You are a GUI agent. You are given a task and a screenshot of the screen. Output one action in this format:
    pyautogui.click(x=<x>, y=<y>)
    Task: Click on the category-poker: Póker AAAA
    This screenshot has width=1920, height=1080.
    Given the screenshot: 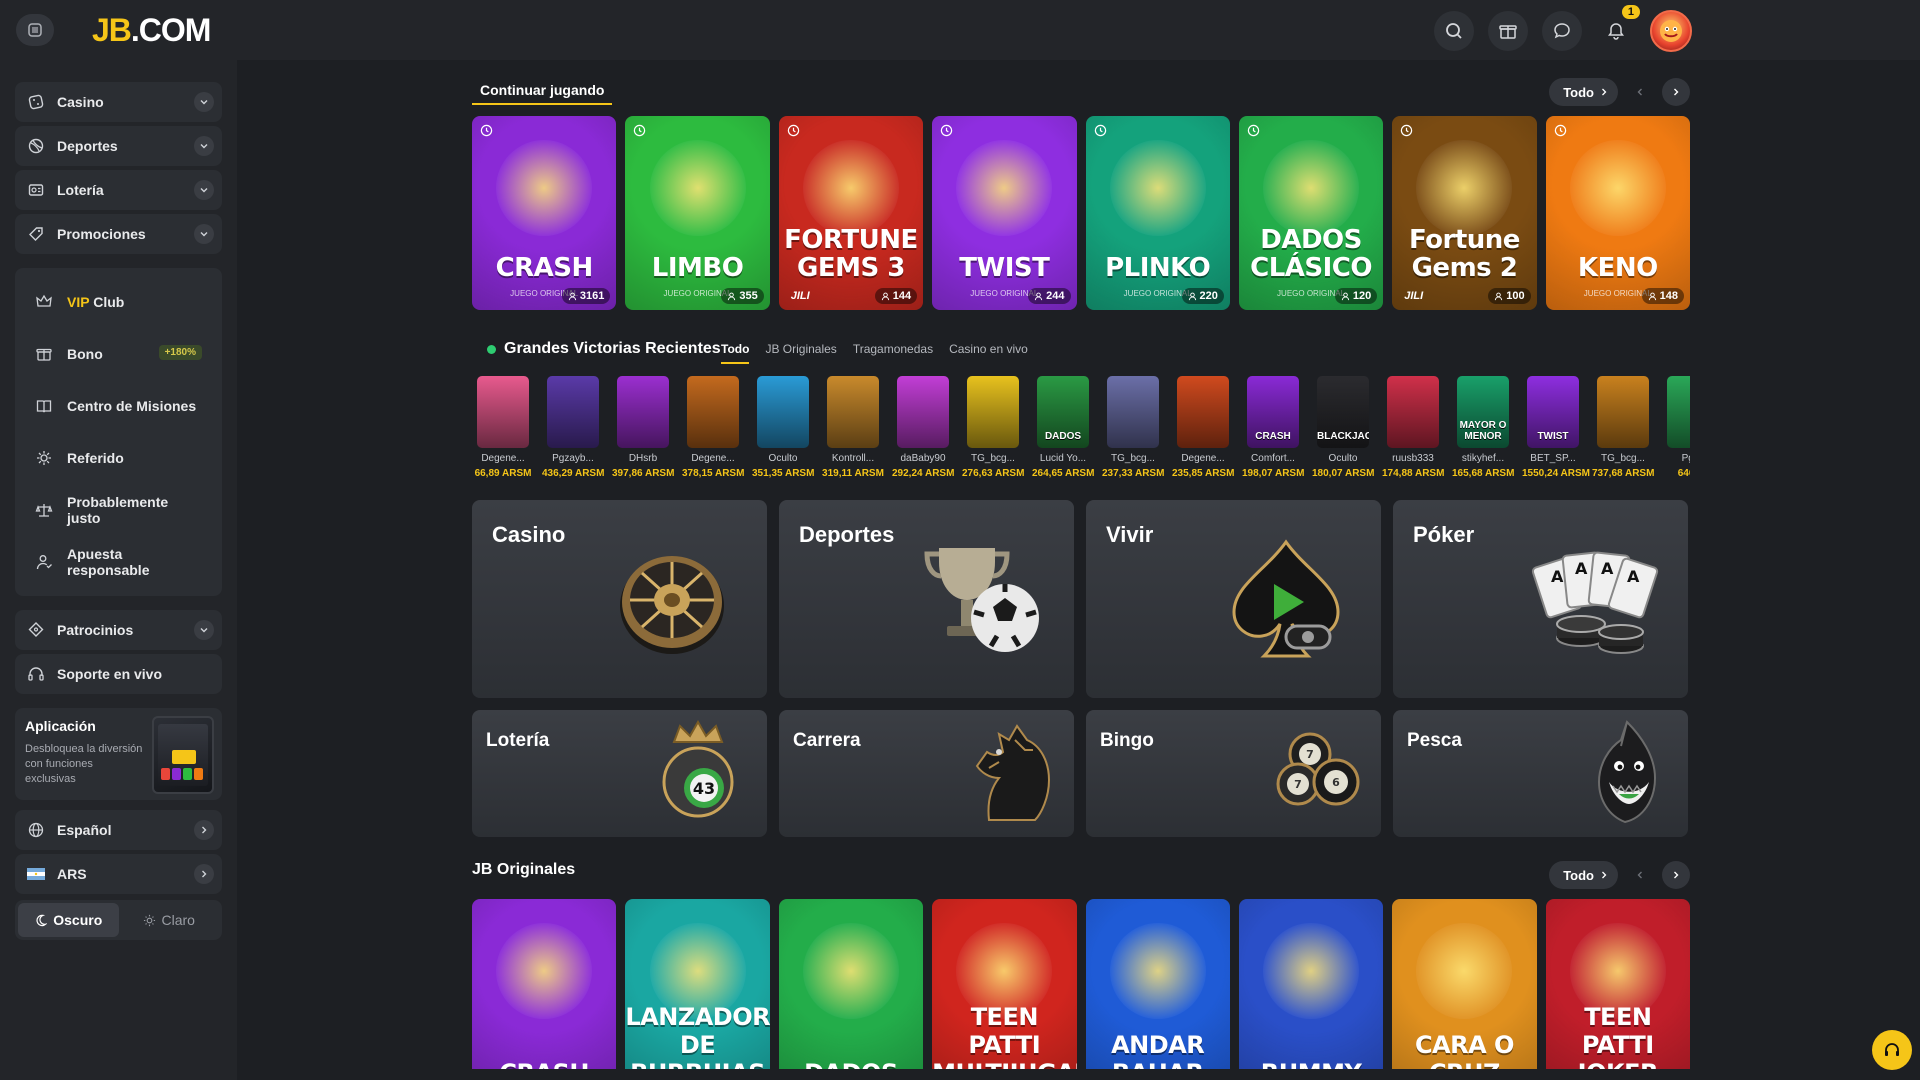 What is the action you would take?
    pyautogui.click(x=1540, y=599)
    